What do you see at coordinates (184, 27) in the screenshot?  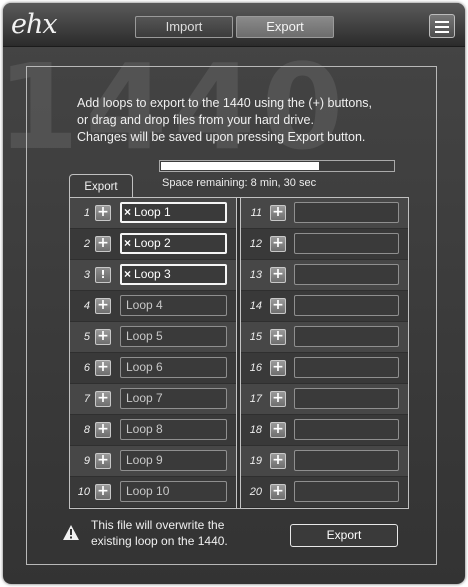 I see `tab-import: Import` at bounding box center [184, 27].